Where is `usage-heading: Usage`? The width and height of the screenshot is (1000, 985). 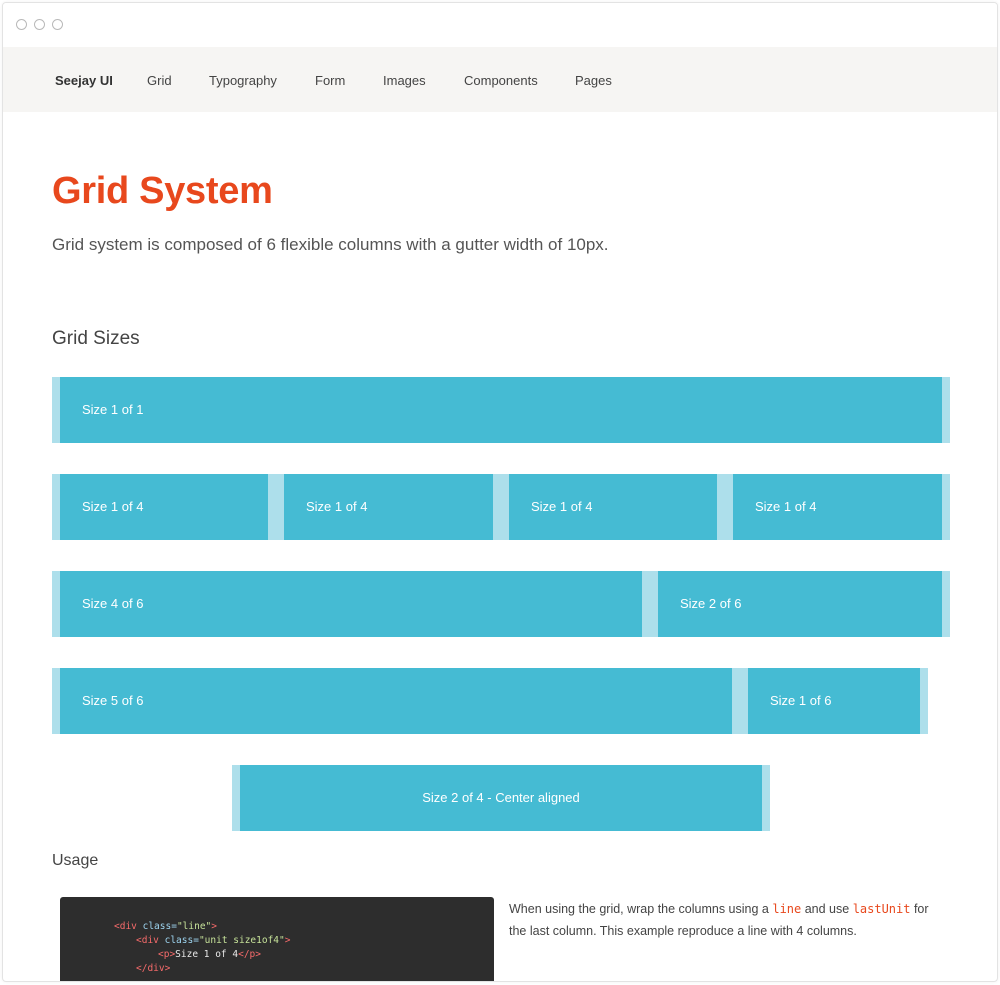
usage-heading: Usage is located at coordinates (75, 860).